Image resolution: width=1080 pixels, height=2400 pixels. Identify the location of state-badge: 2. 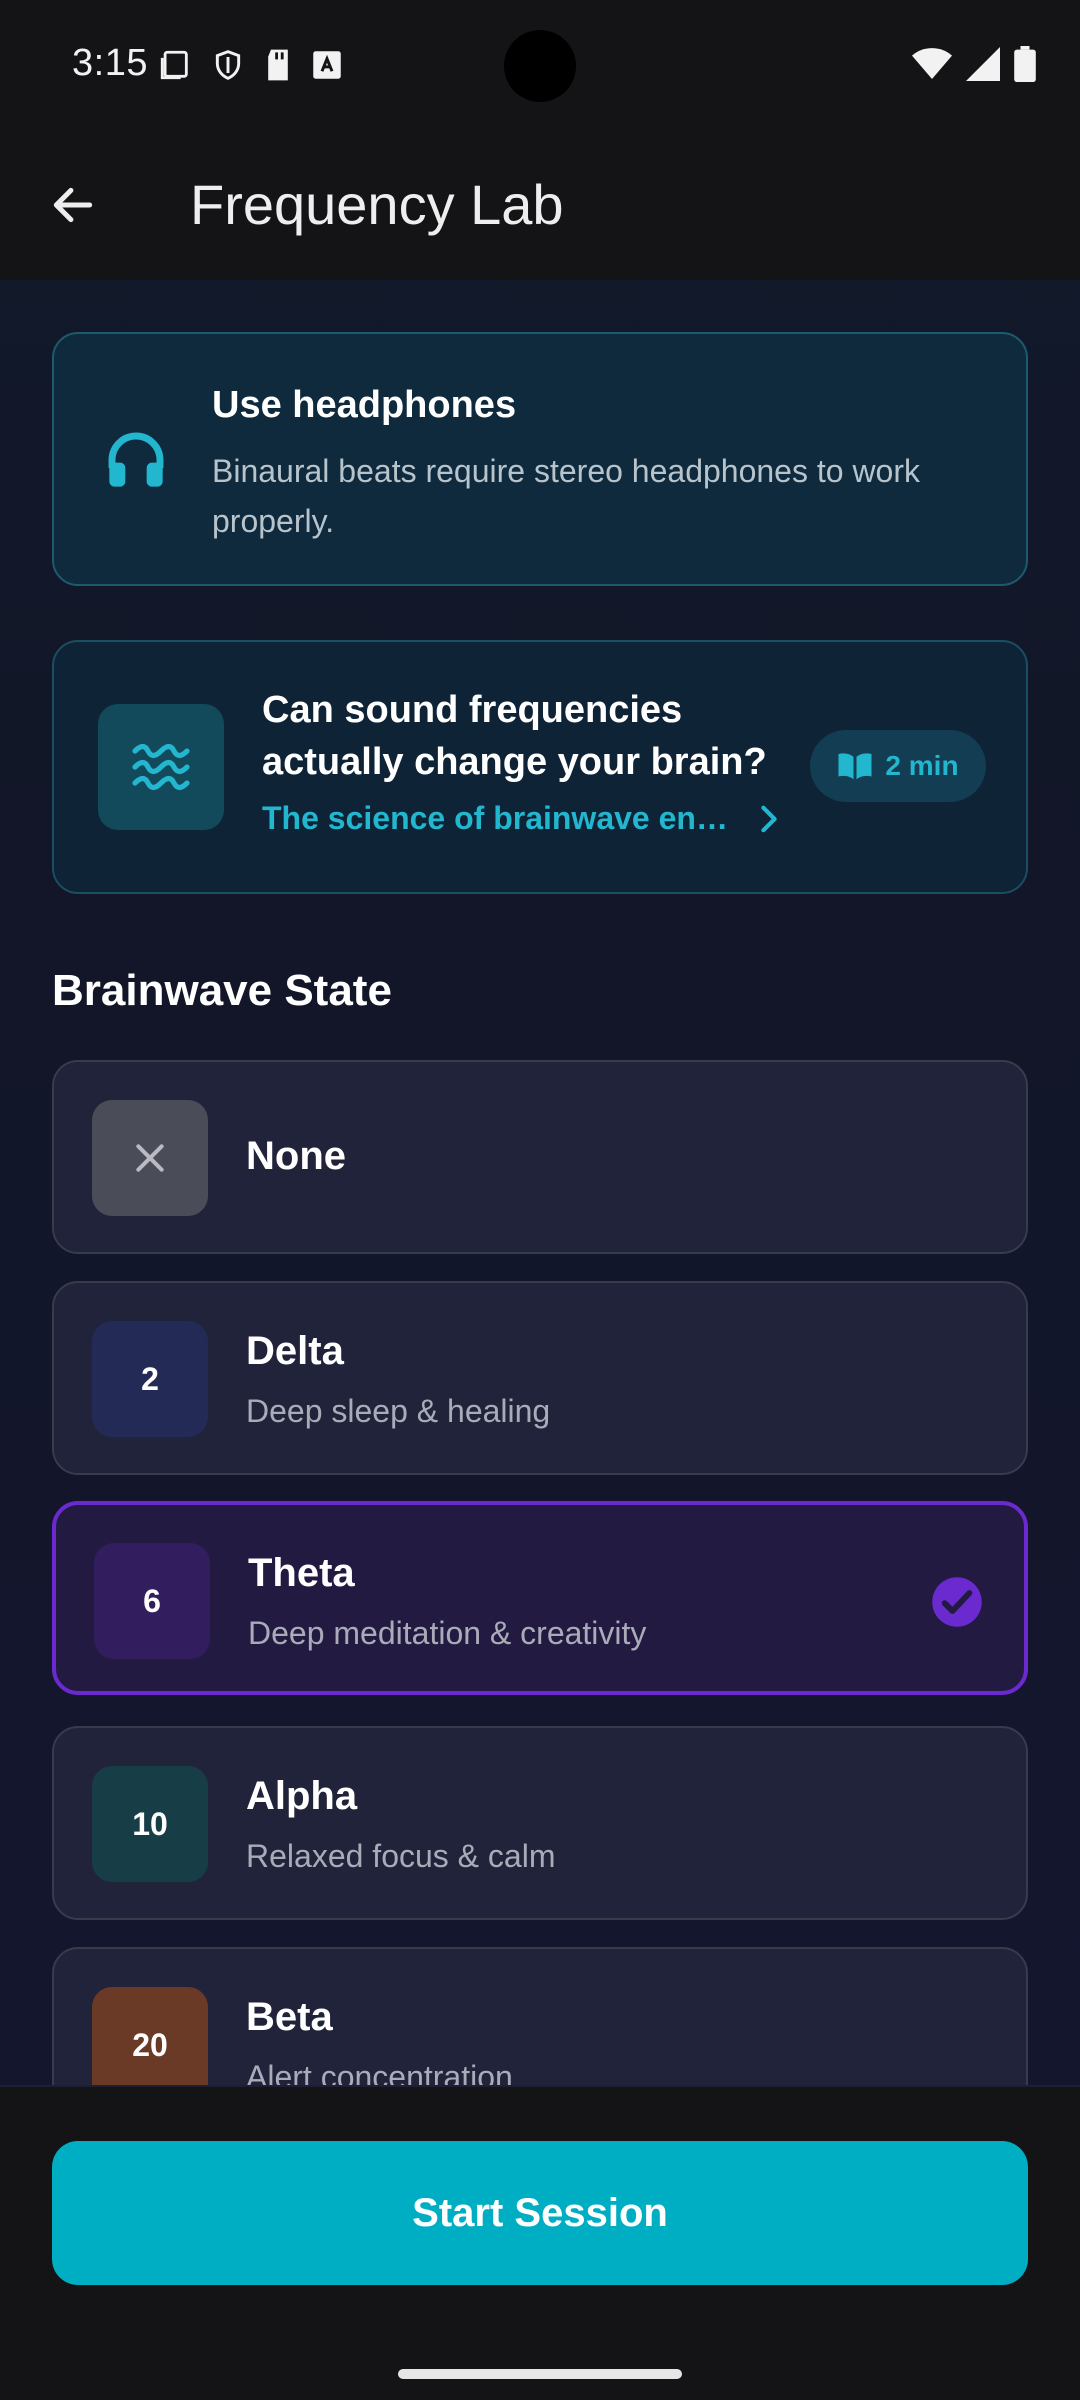
(150, 1379).